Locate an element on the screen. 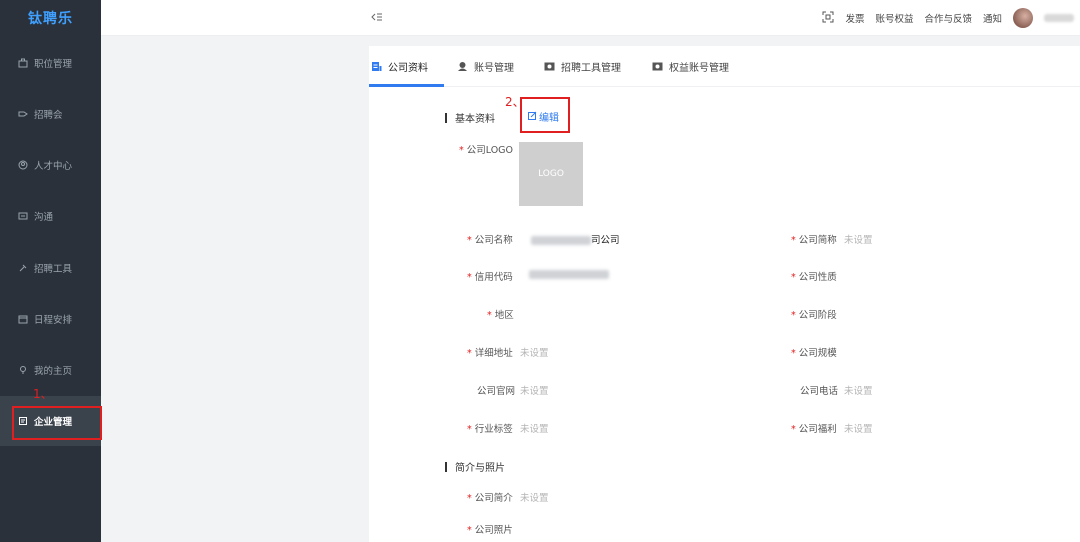 The image size is (1080, 542). briefcase-icon is located at coordinates (23, 63).